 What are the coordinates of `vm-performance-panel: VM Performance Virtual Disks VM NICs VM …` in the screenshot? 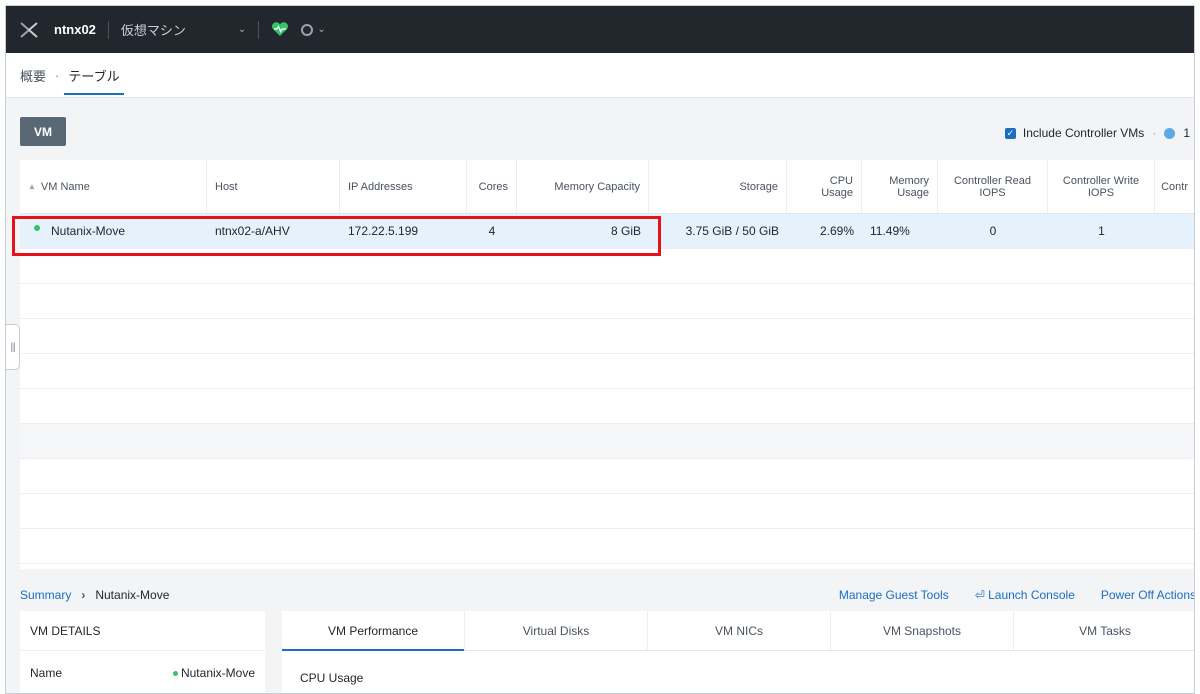 It's located at (738, 652).